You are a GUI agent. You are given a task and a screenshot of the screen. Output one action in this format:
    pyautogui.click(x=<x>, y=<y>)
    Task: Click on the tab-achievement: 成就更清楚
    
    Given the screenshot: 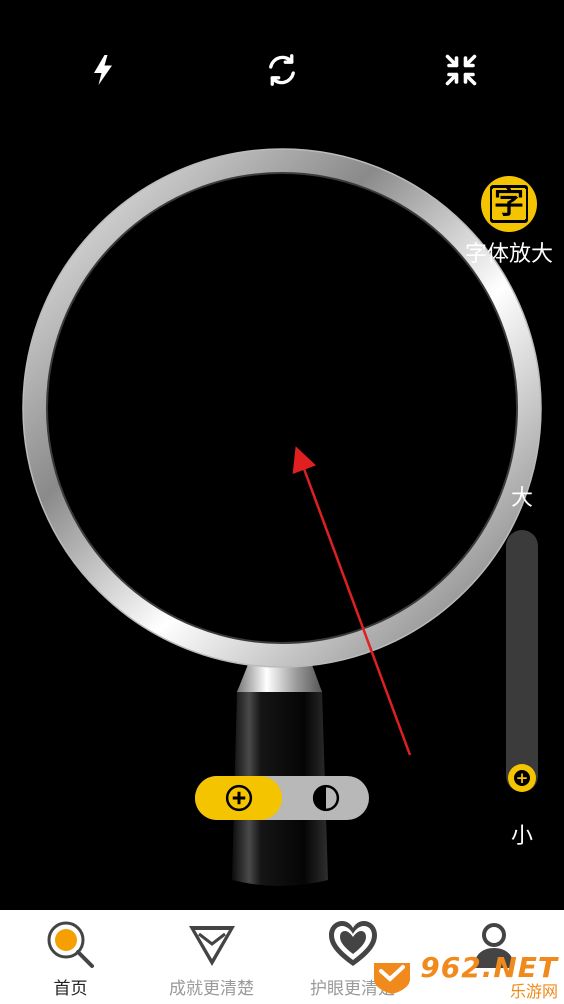 What is the action you would take?
    pyautogui.click(x=211, y=957)
    